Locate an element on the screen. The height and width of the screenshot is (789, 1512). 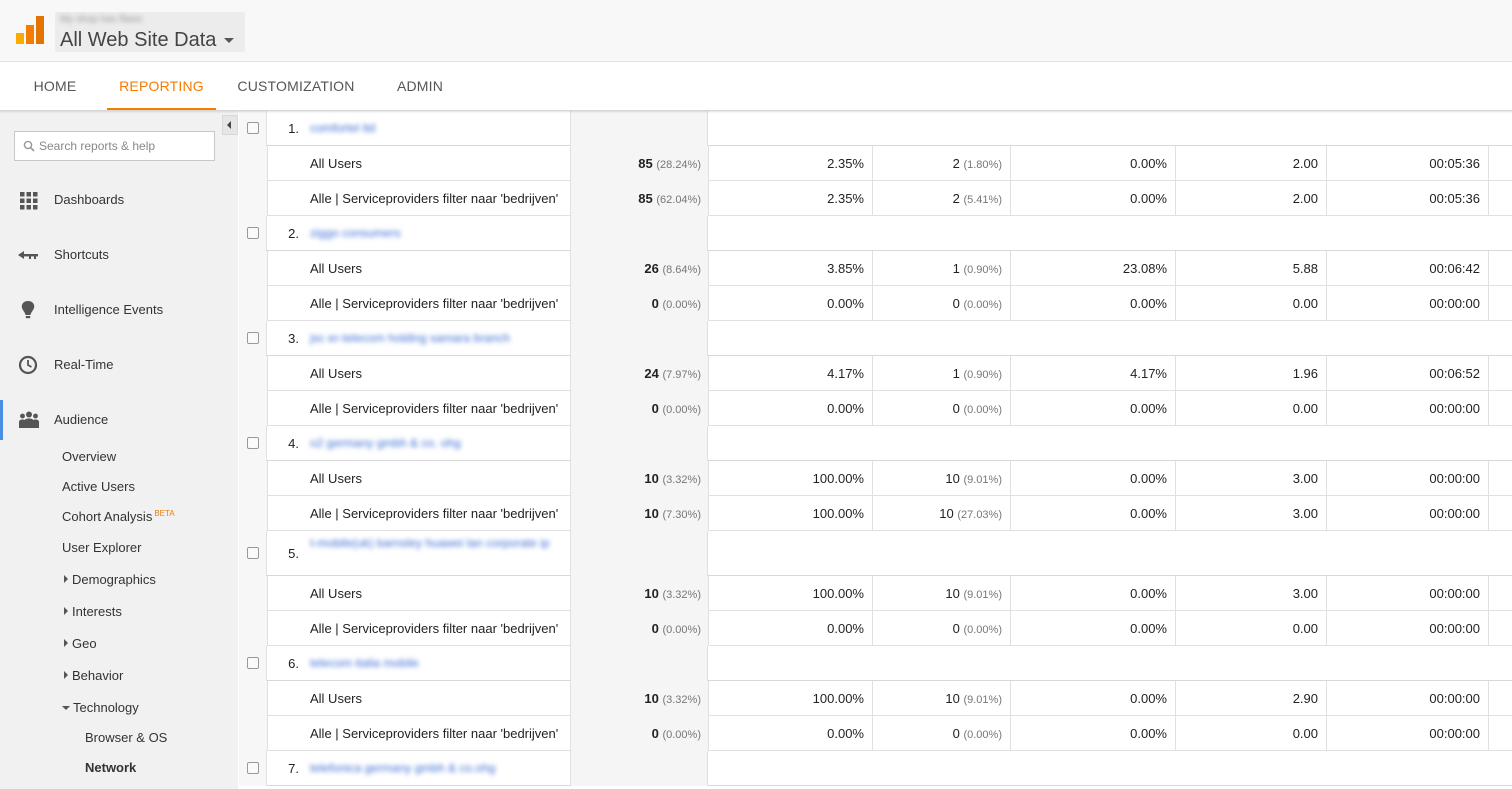
sessions-cell-text-value: 10 is located at coordinates (651, 593).